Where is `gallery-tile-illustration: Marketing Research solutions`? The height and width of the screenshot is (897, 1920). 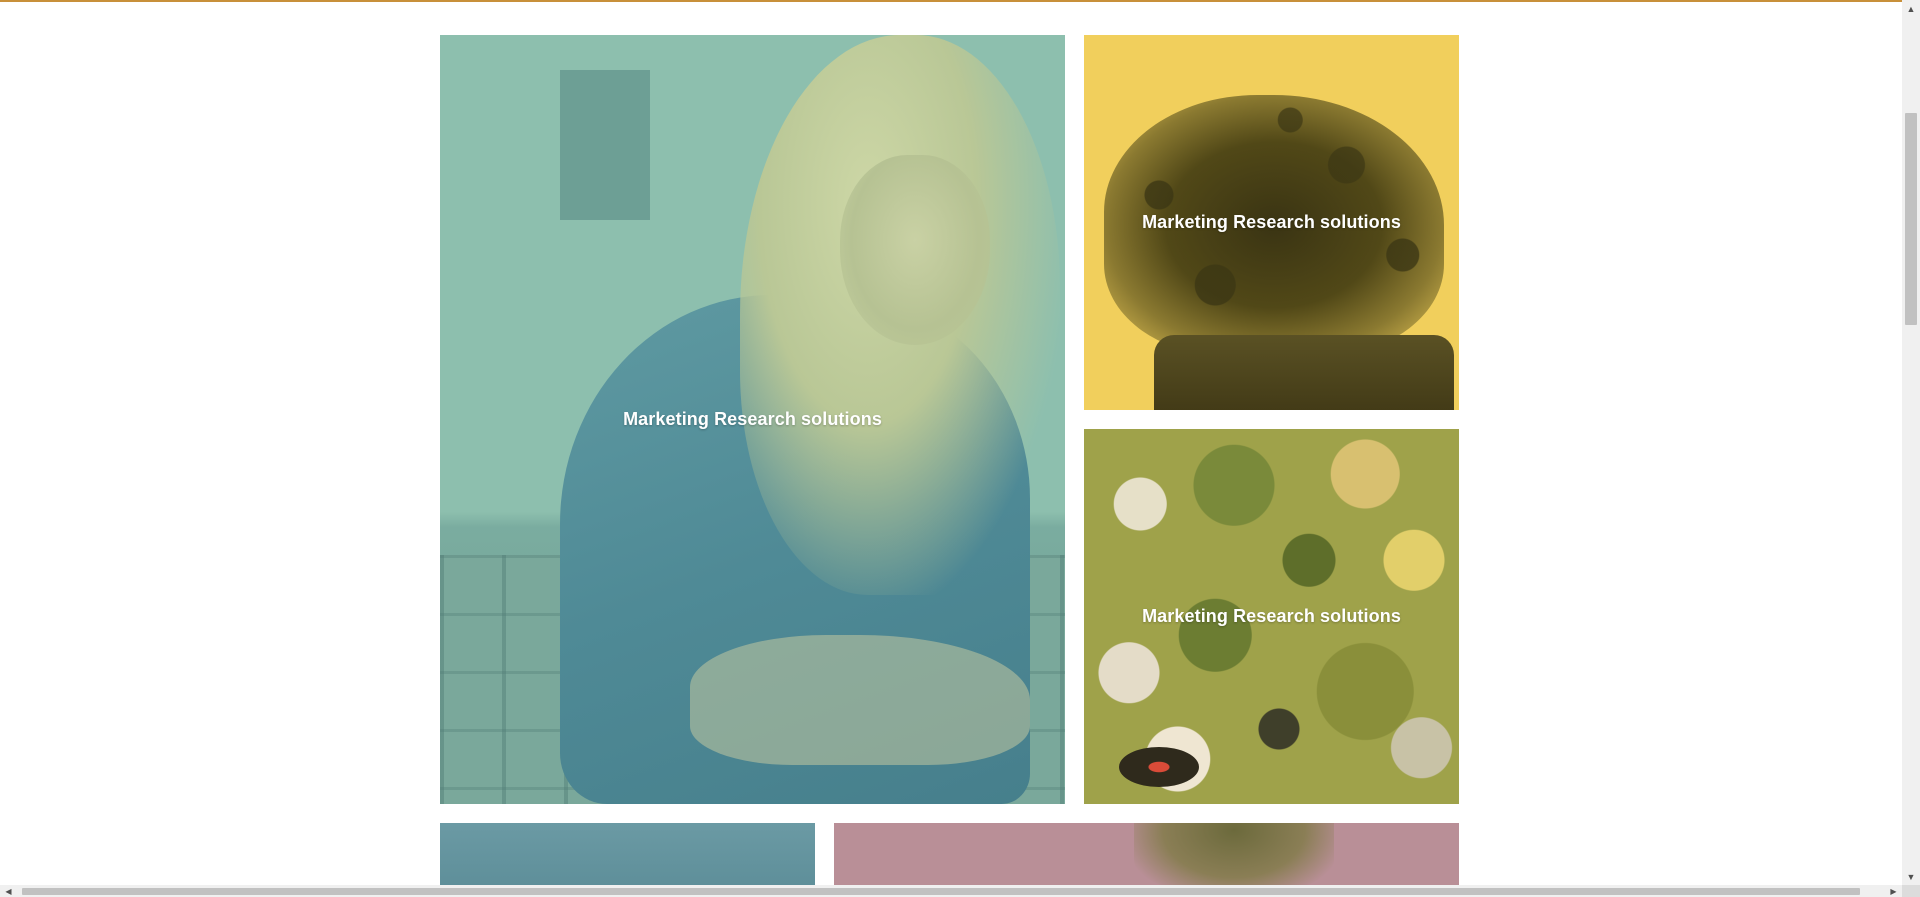
gallery-tile-illustration: Marketing Research solutions is located at coordinates (1271, 616).